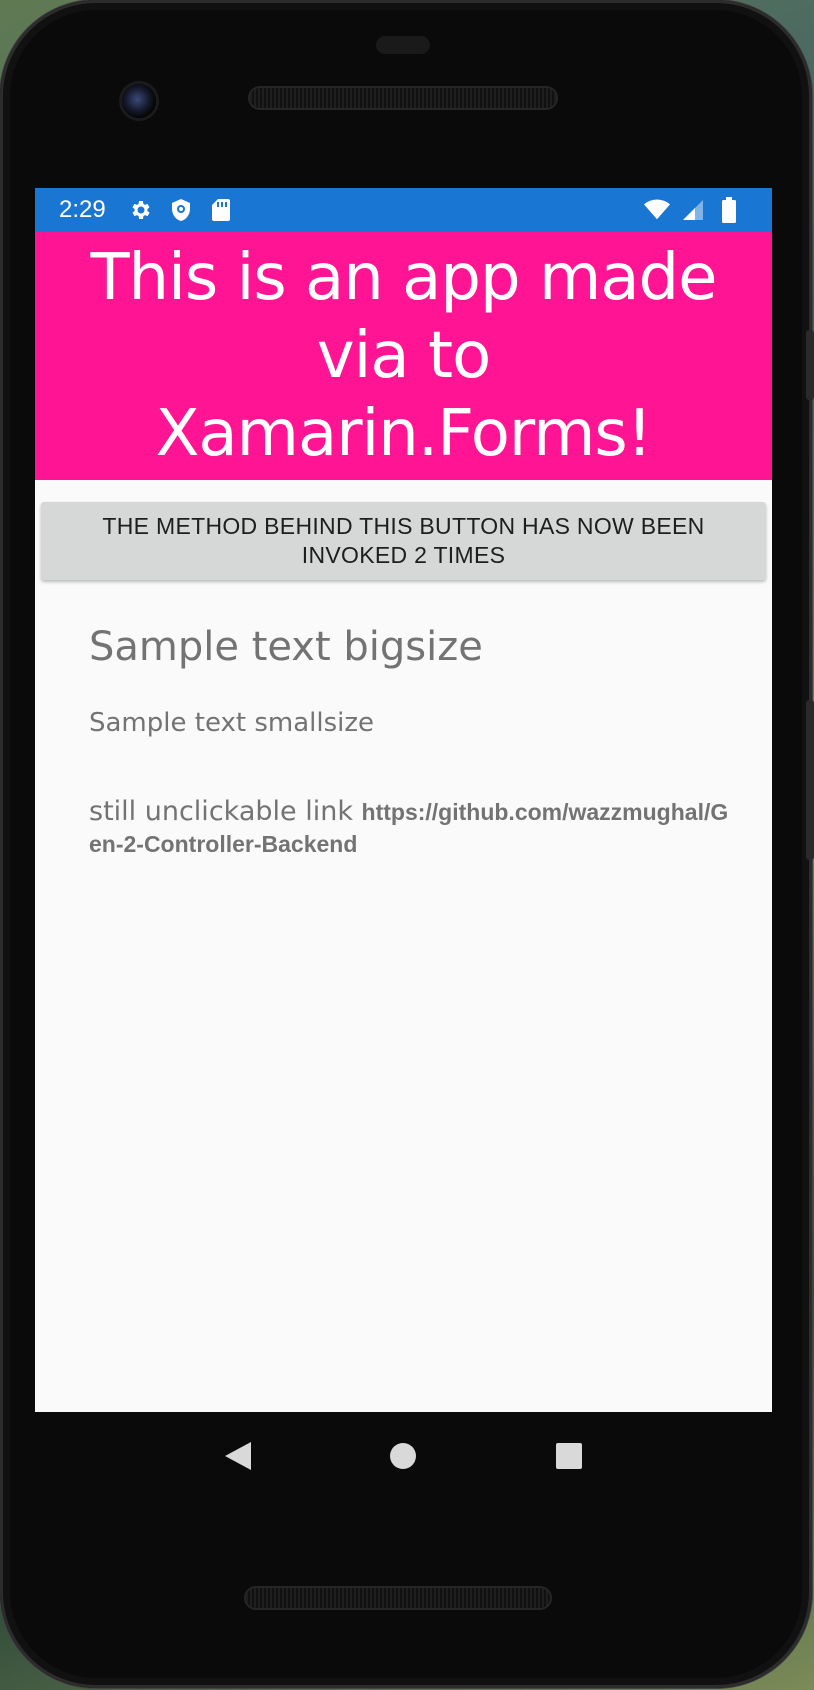  Describe the element at coordinates (810, 365) in the screenshot. I see `power-button` at that location.